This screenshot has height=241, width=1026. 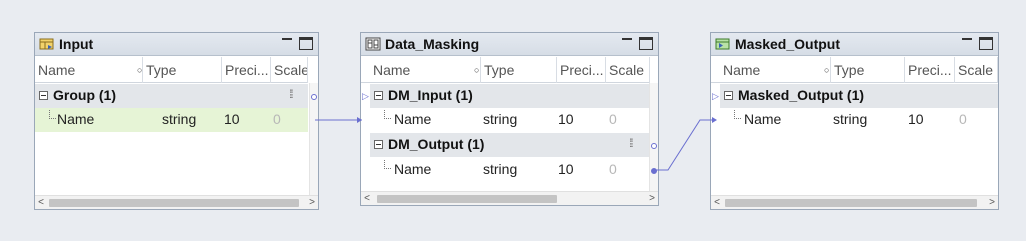 I want to click on output-node-titlebar: Masked_Output, so click(x=854, y=44).